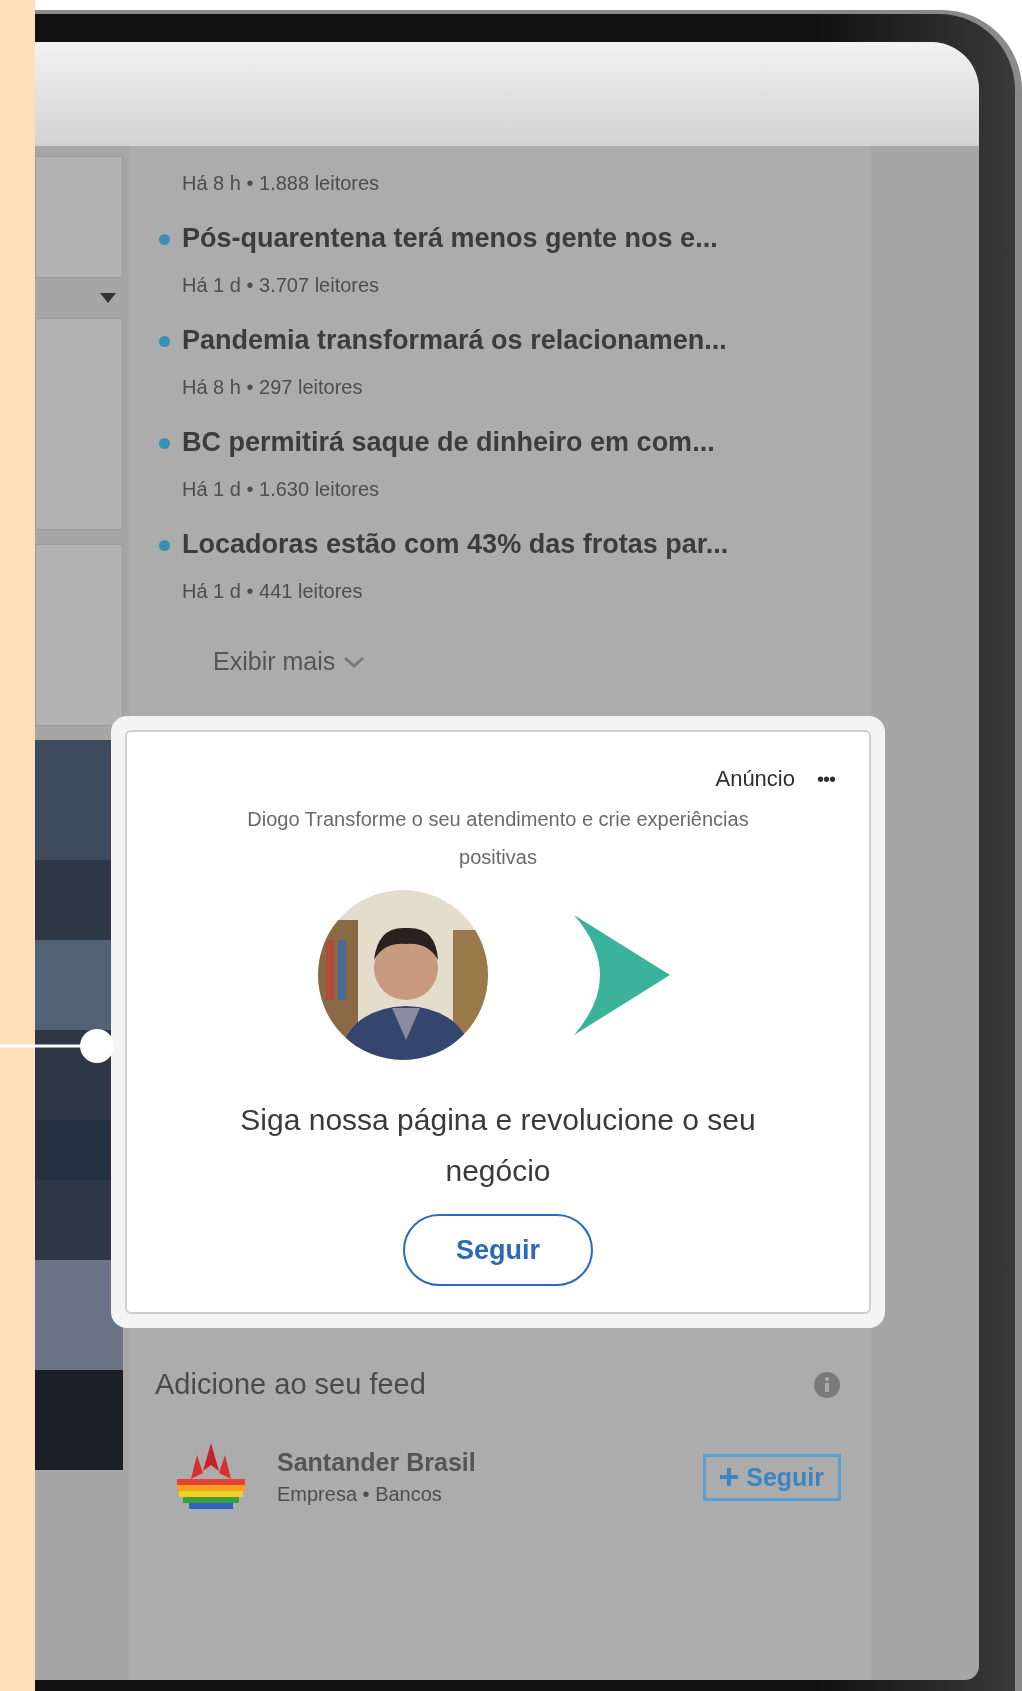  I want to click on news-meta: Há 1 d • 441 leitores, so click(273, 591).